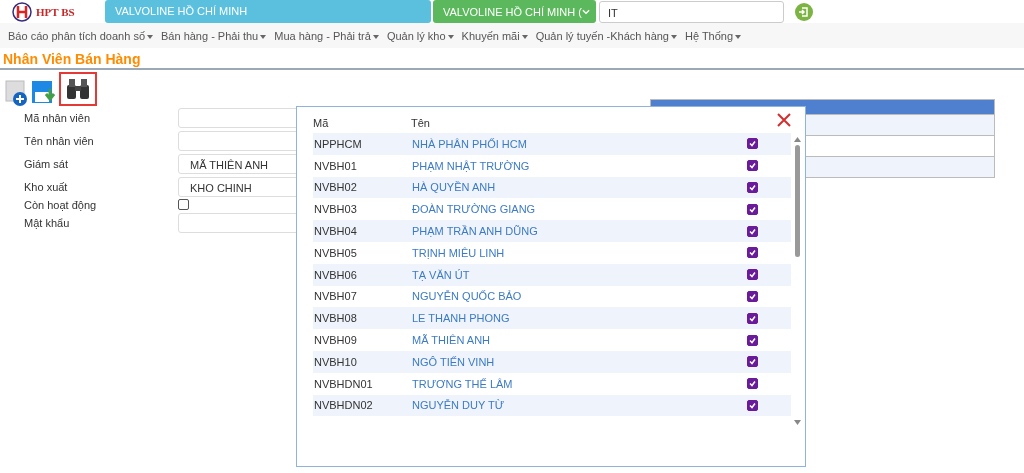 The height and width of the screenshot is (473, 1024). Describe the element at coordinates (61, 204) in the screenshot. I see `field-label: Còn hoạt động` at that location.